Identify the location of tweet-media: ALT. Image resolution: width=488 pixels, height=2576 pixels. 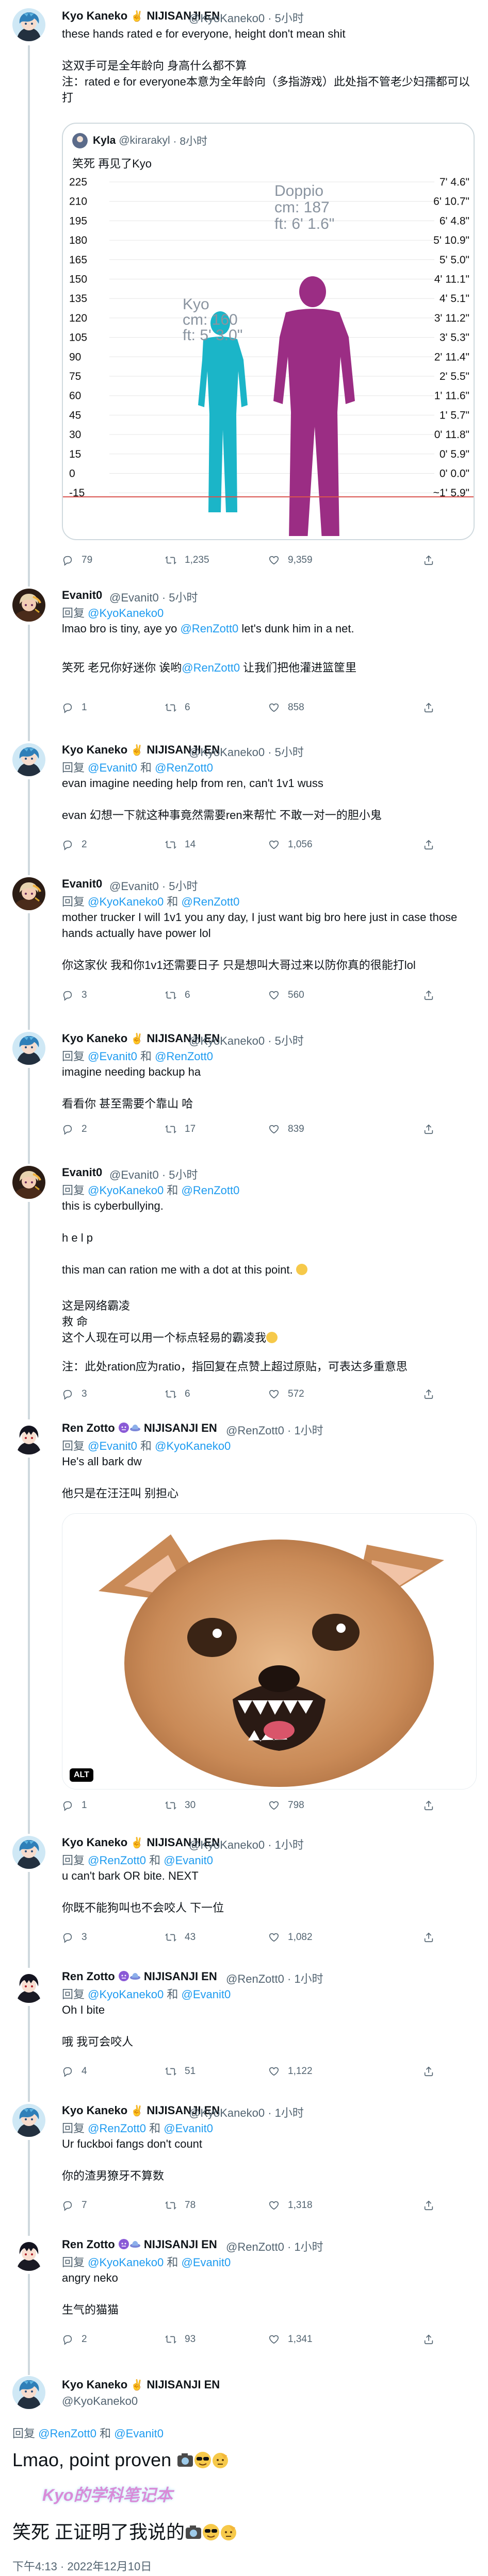
(269, 1651).